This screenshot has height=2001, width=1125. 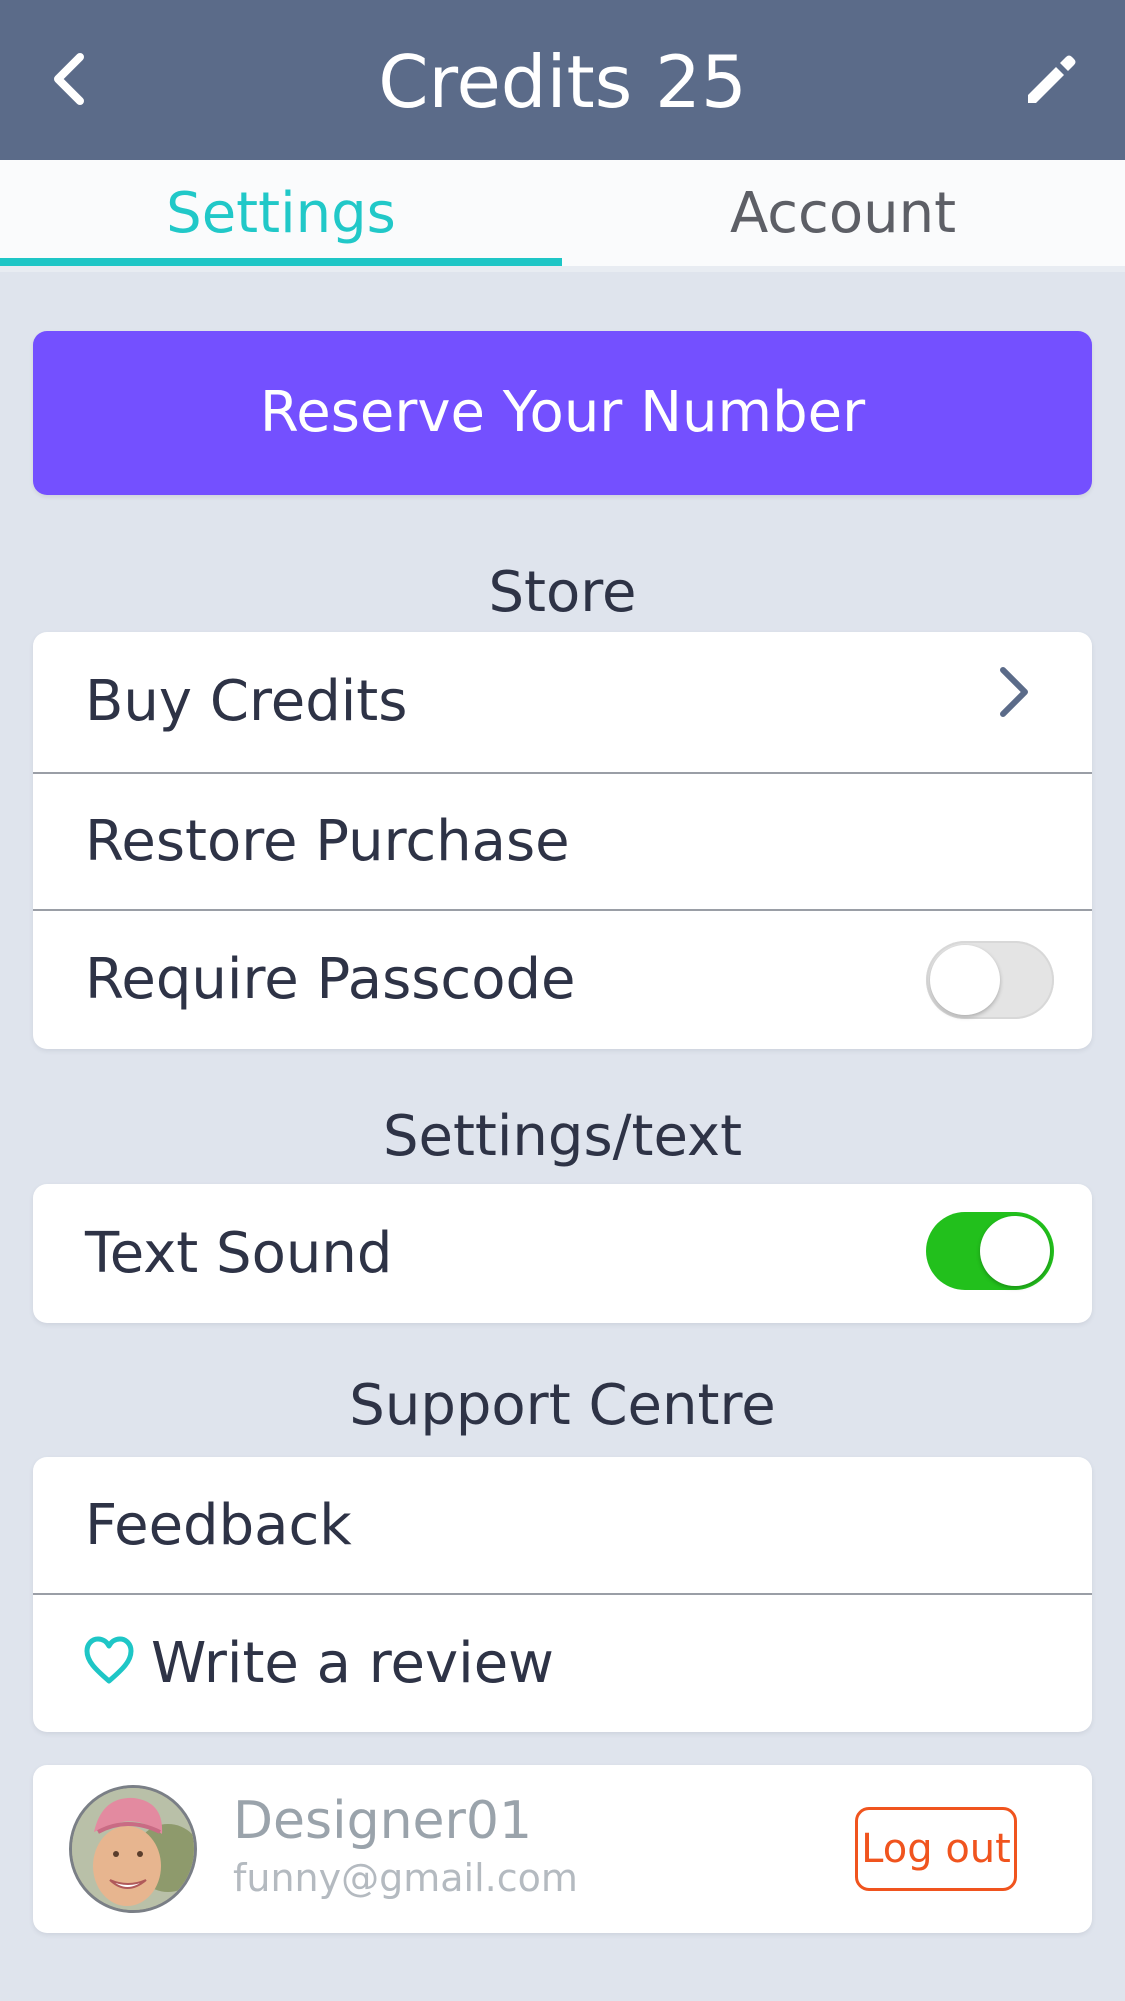 I want to click on buy-credits-row: Buy Credits, so click(x=562, y=702).